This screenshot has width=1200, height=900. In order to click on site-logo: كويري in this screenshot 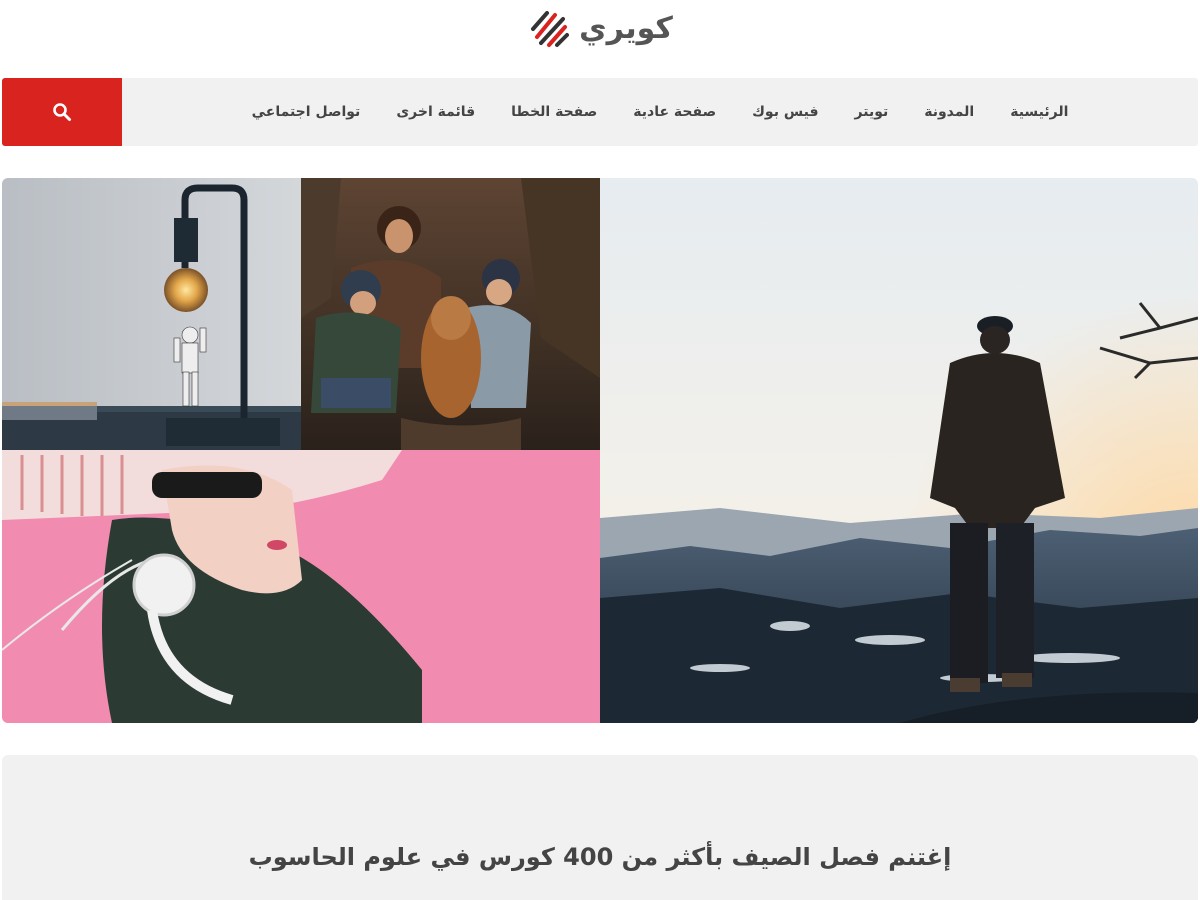, I will do `click(600, 28)`.